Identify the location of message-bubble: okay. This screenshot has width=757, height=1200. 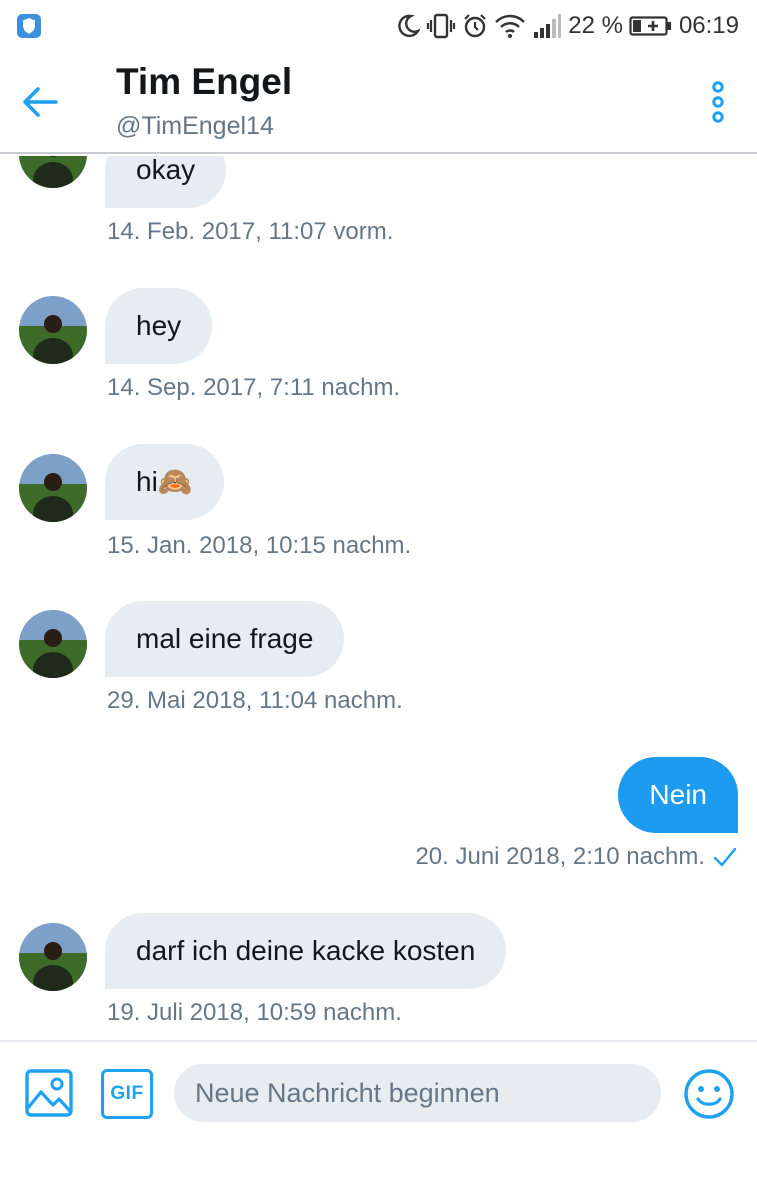
(166, 182).